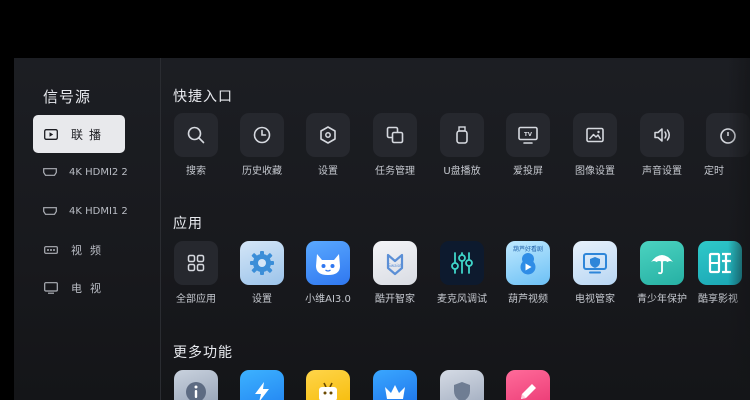  Describe the element at coordinates (188, 224) in the screenshot. I see `apps-title: 应用` at that location.